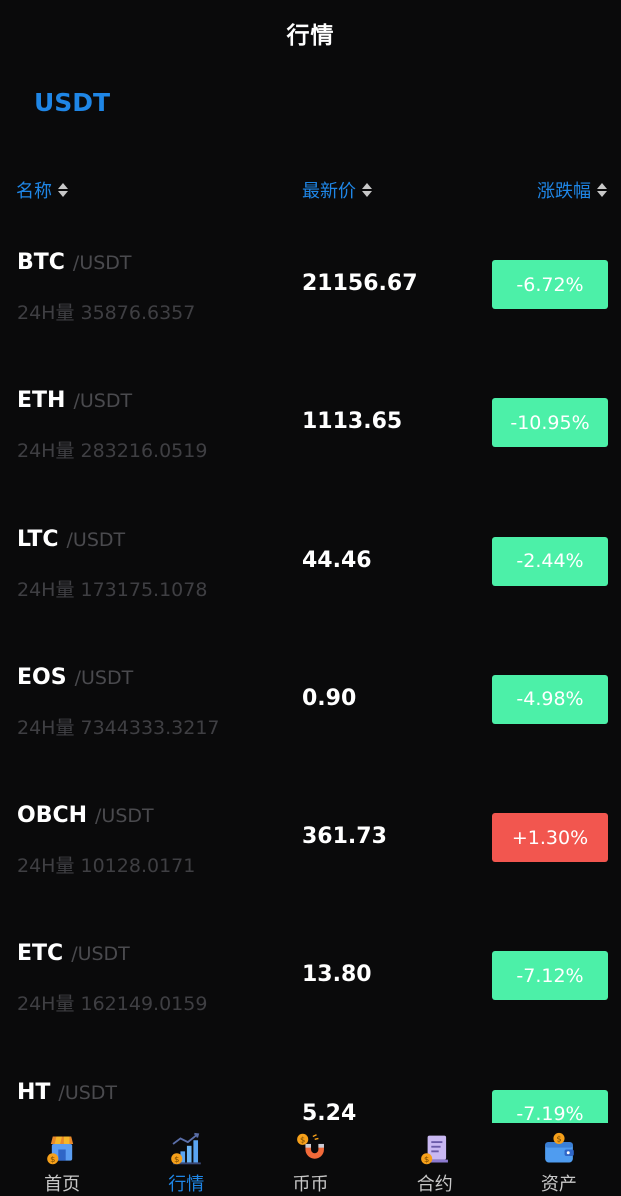  I want to click on column-header-name: 名称, so click(42, 190).